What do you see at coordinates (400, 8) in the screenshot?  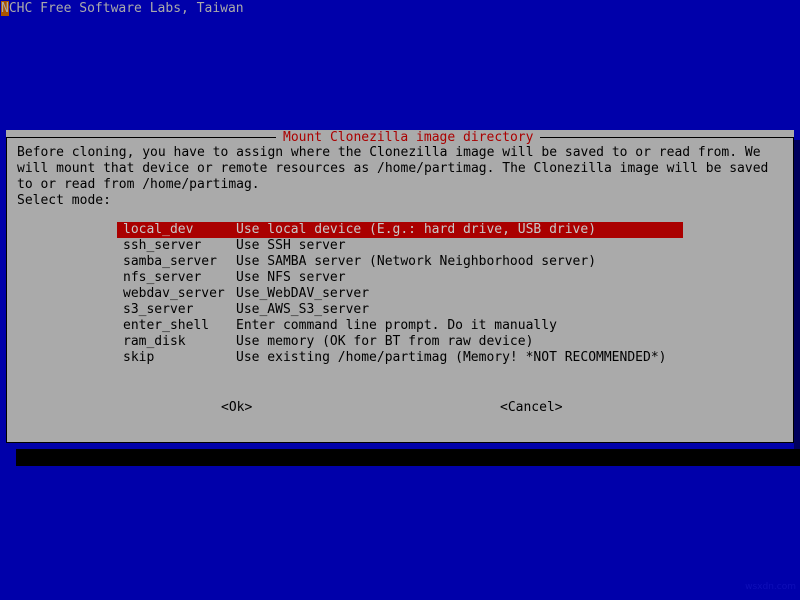 I see `console-header-line: NCHC Free Software Labs, Taiwan` at bounding box center [400, 8].